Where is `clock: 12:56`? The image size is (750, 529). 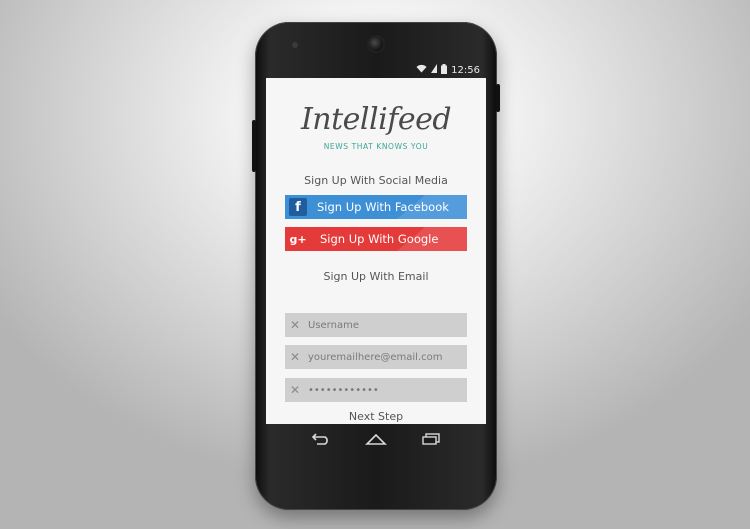
clock: 12:56 is located at coordinates (465, 70).